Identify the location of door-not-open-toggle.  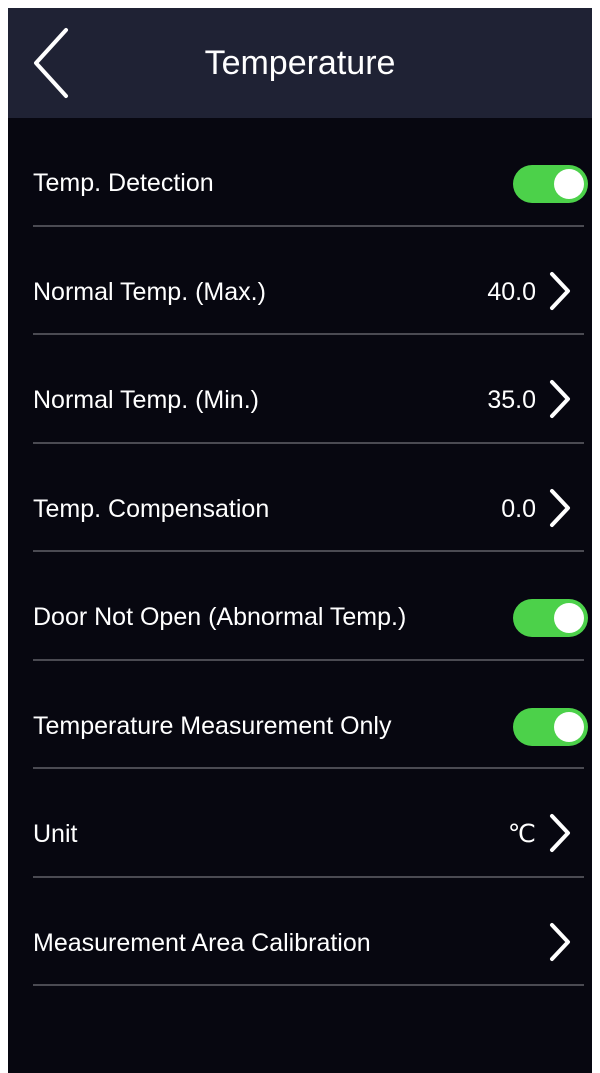
(550, 618).